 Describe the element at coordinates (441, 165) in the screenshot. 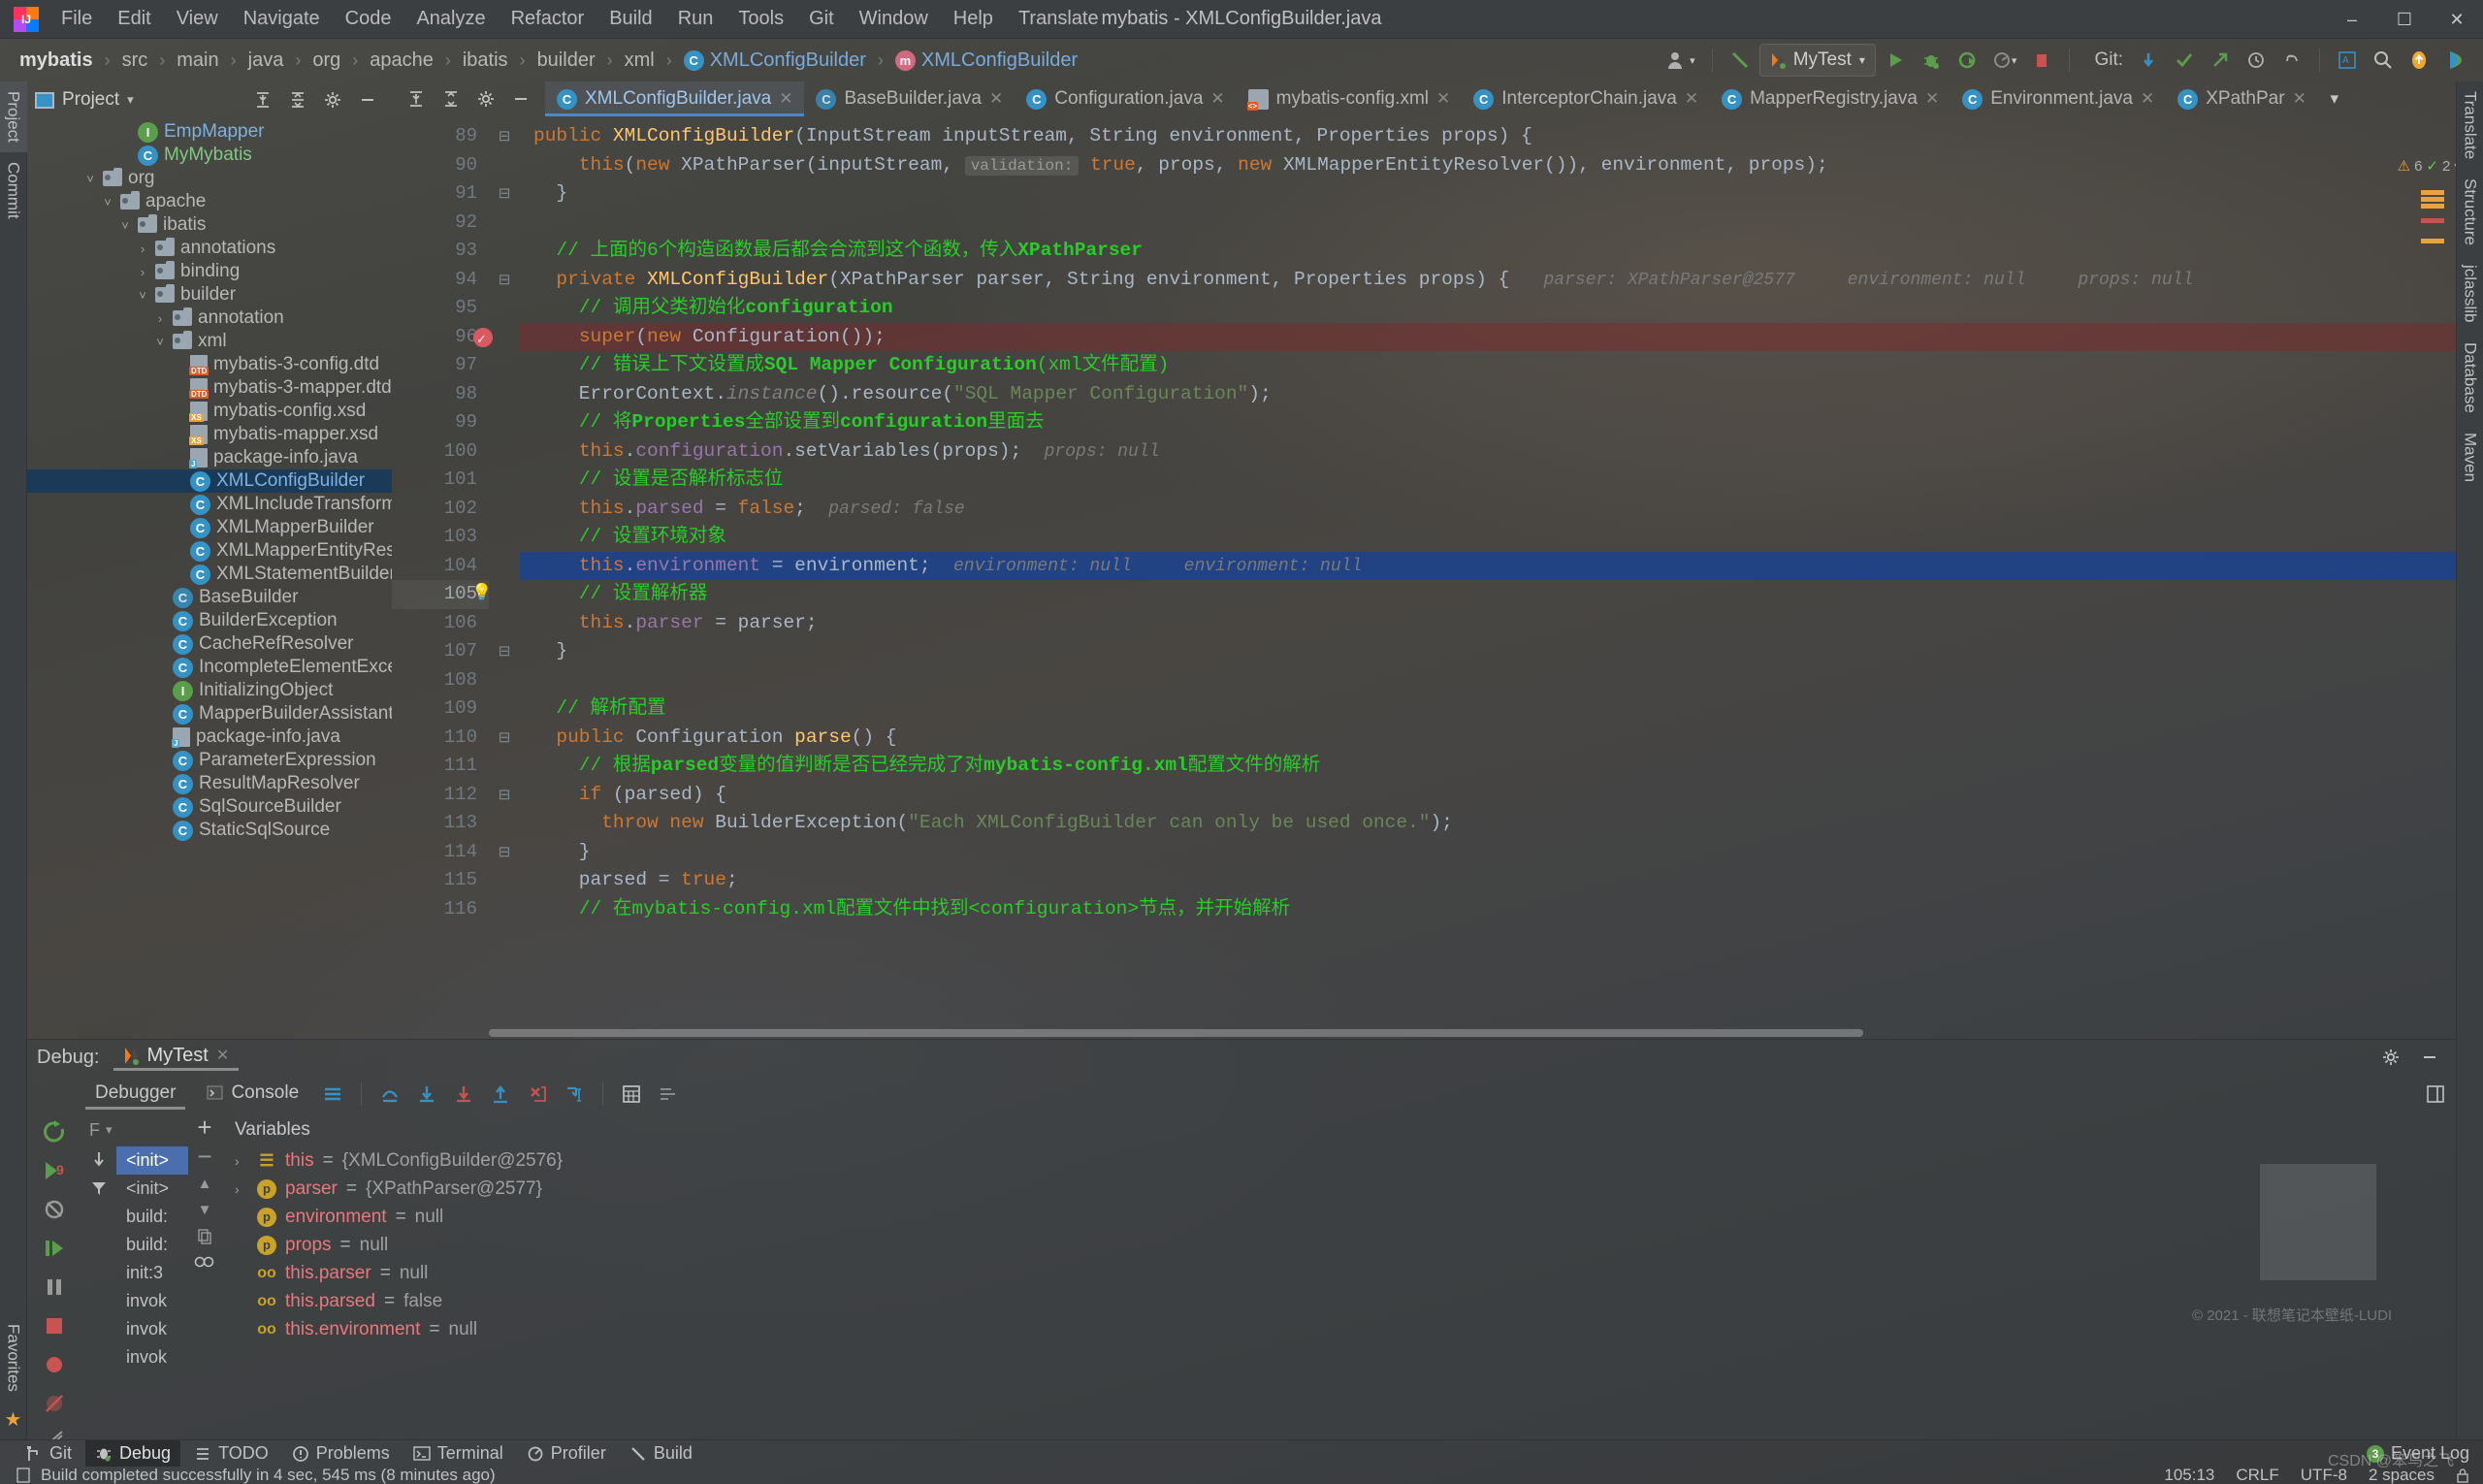

I see `line-number: 90` at that location.